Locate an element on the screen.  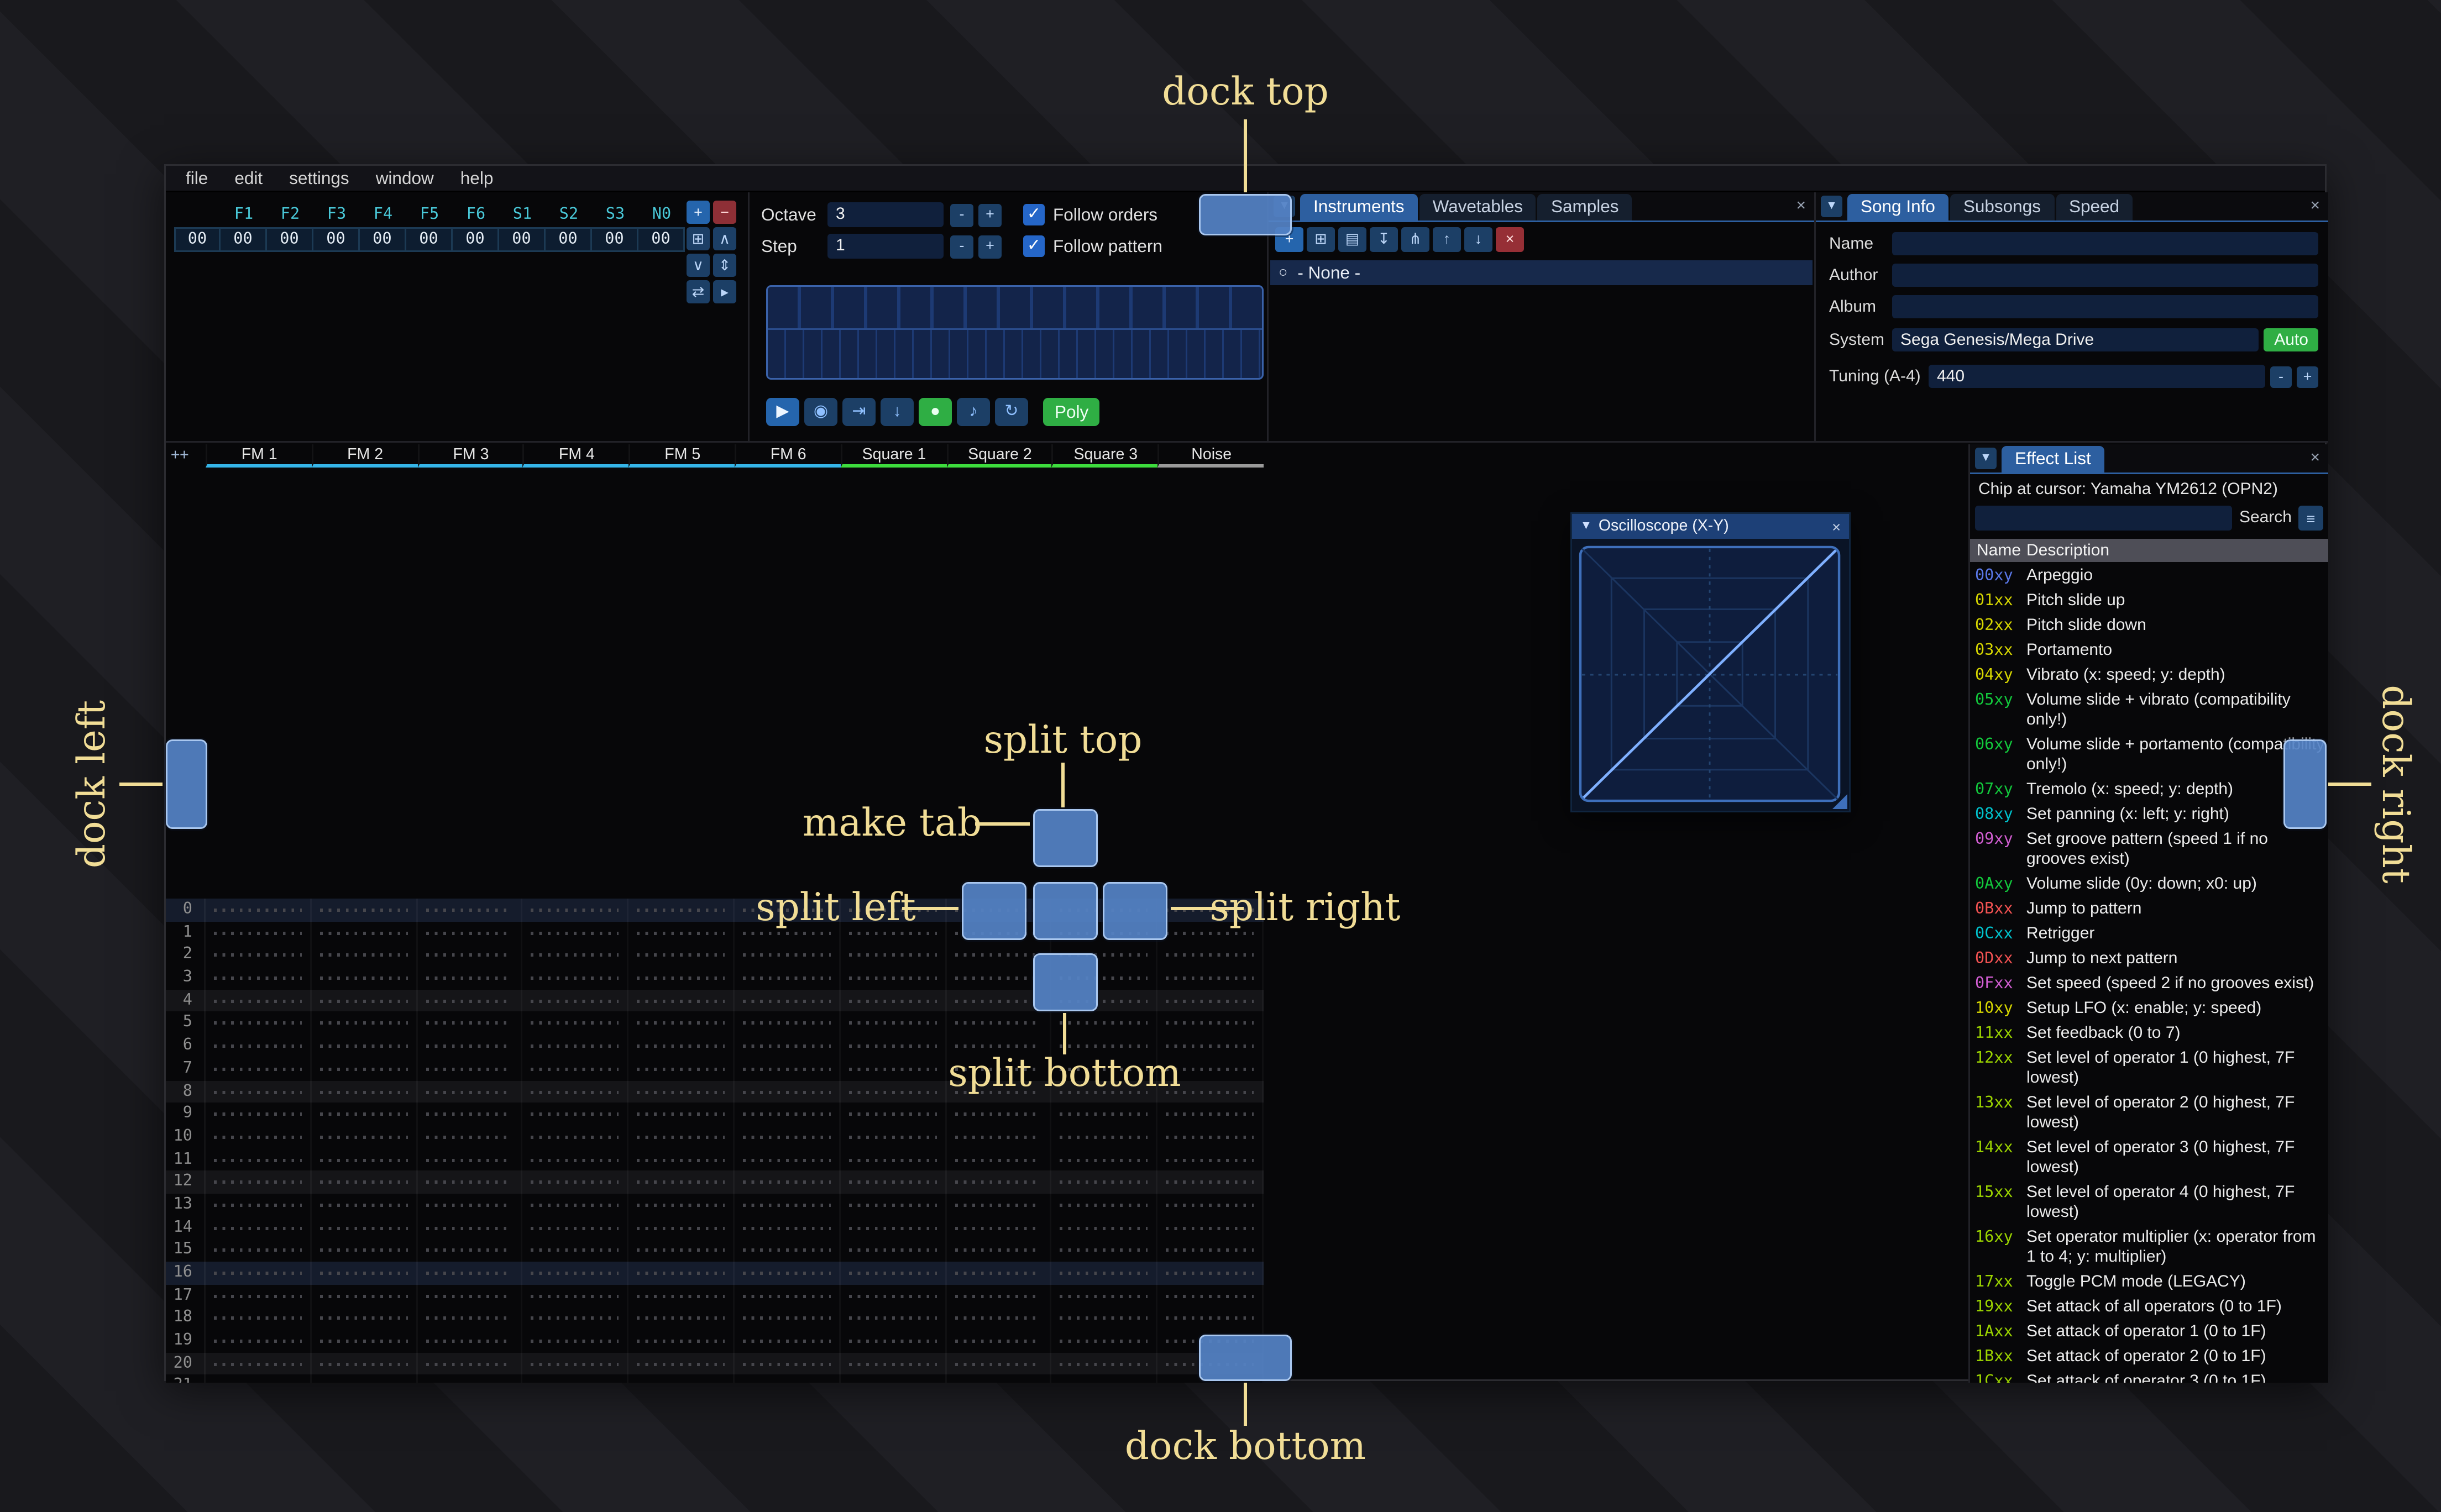
menu-item-window: window is located at coordinates (405, 179).